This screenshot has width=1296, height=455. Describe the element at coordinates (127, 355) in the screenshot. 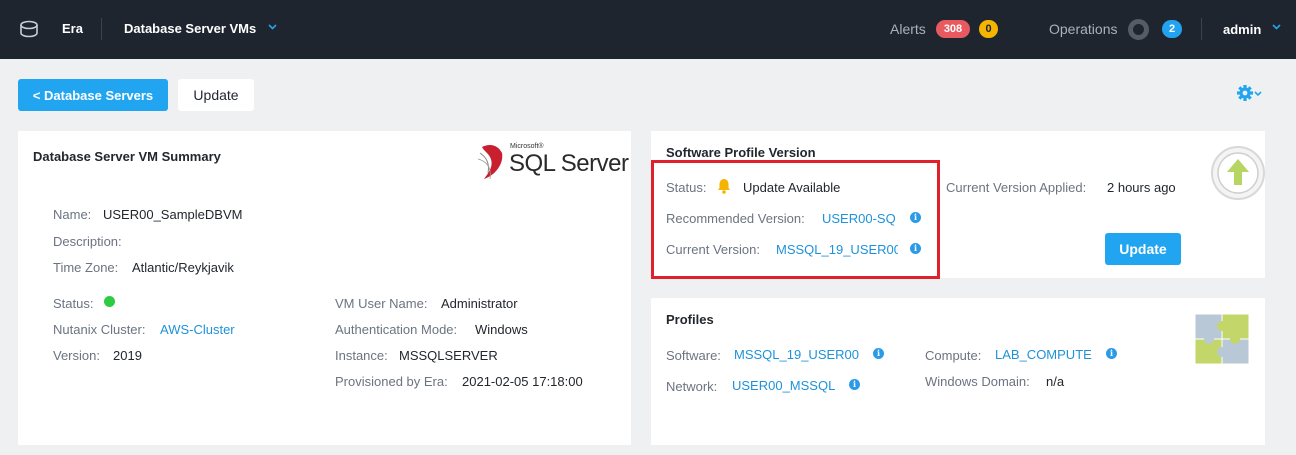

I see `version-value: 2019` at that location.